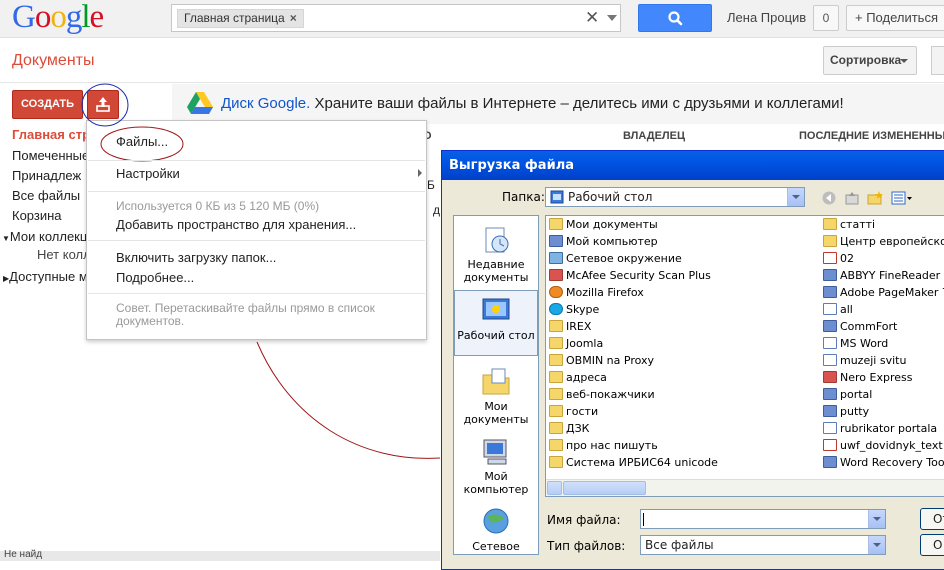 The width and height of the screenshot is (944, 570). I want to click on file-list-item: Word Recovery Toolbo, so click(883, 464).